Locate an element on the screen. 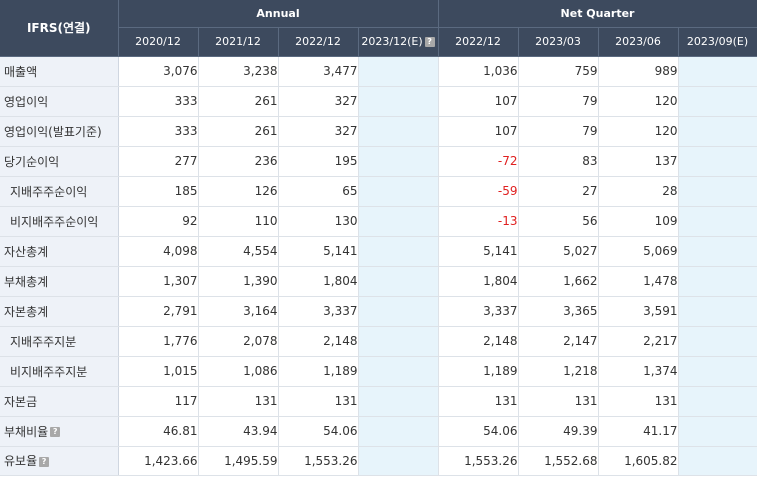 The image size is (757, 478). annual-value-cell: 65 is located at coordinates (318, 191).